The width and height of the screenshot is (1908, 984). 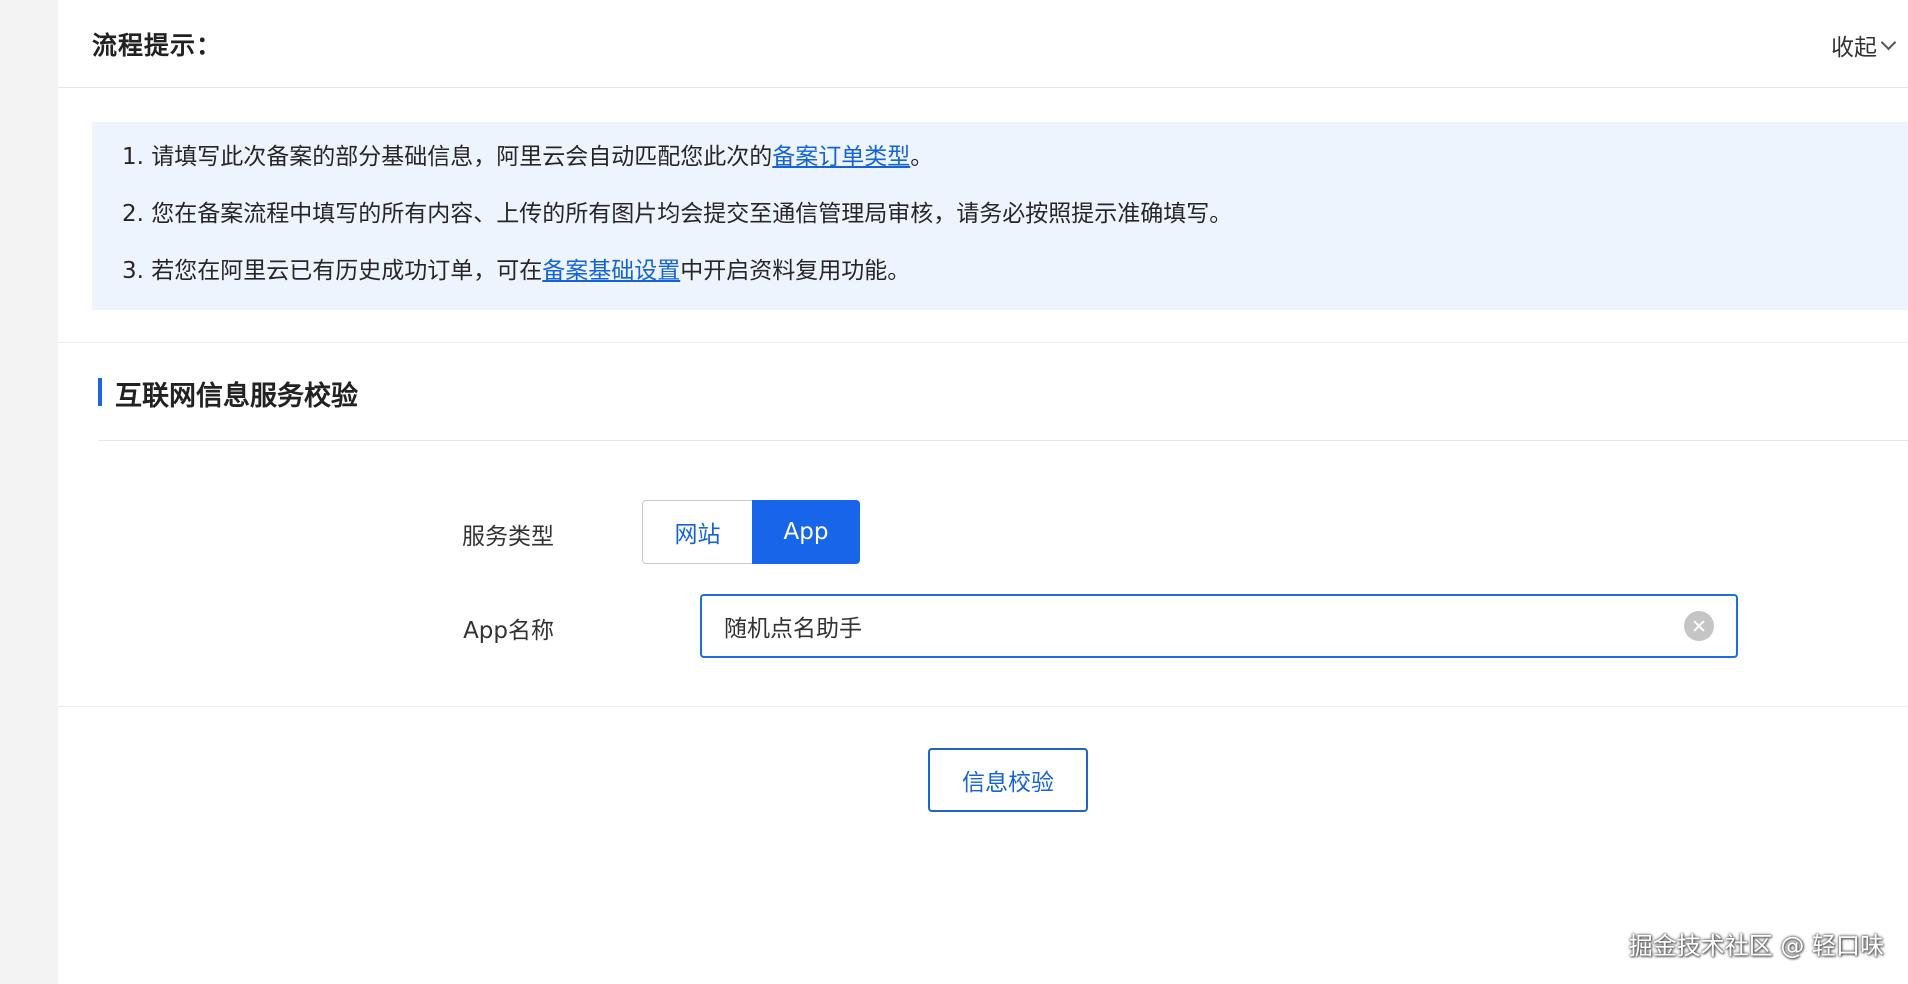 I want to click on service-option-website: 网站, so click(x=697, y=532).